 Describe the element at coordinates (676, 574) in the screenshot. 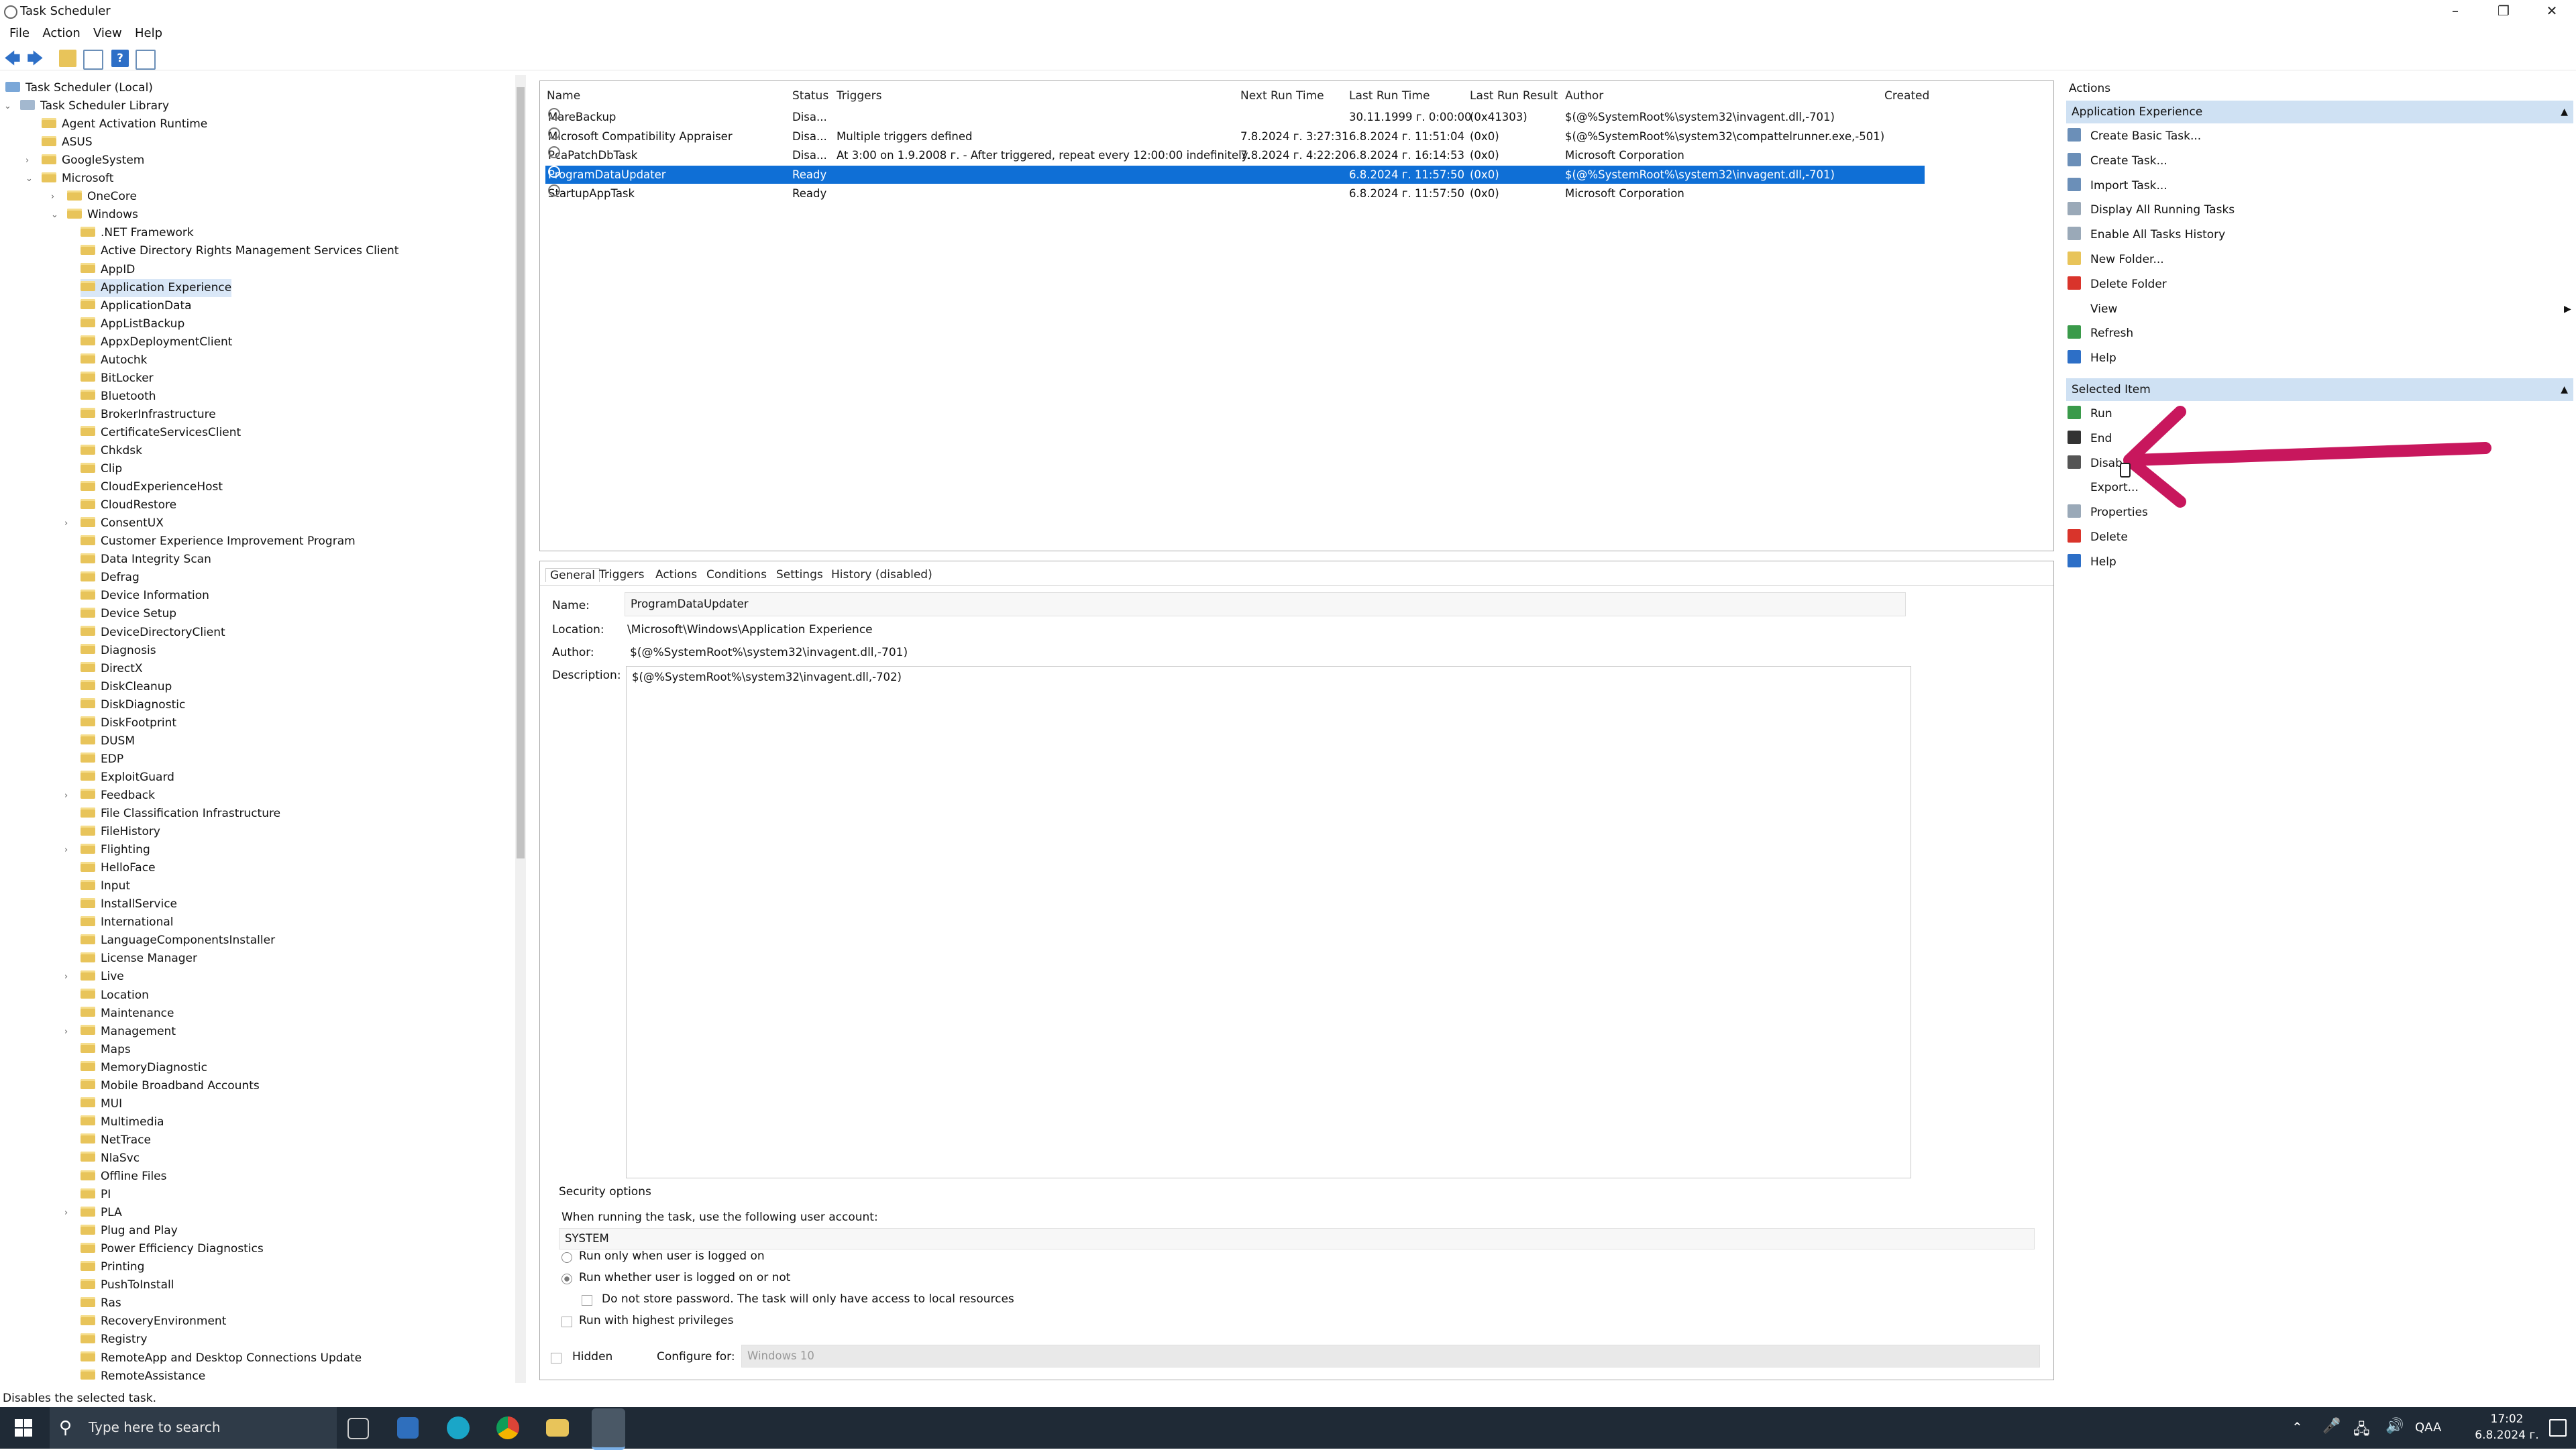

I see `tab-actions: Actions` at that location.